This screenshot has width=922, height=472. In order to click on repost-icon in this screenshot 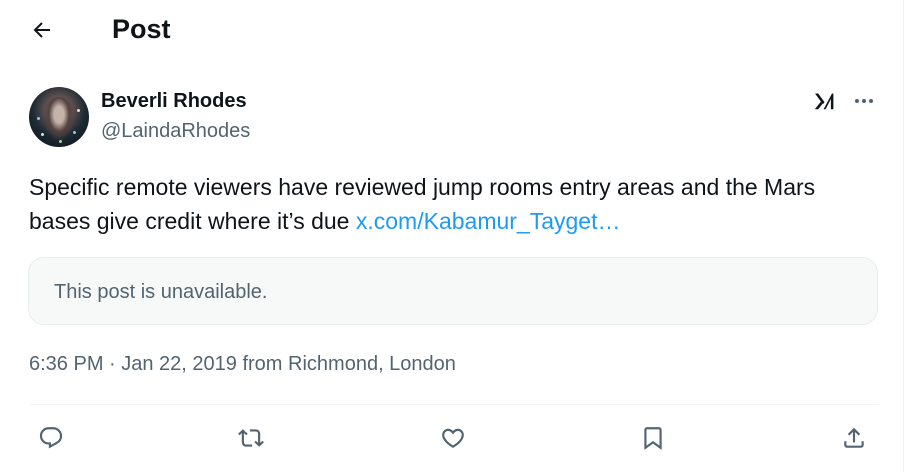, I will do `click(251, 438)`.